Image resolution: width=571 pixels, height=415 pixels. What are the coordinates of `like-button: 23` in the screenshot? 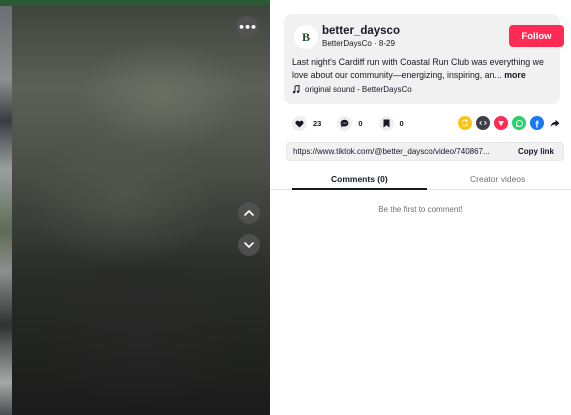 It's located at (306, 123).